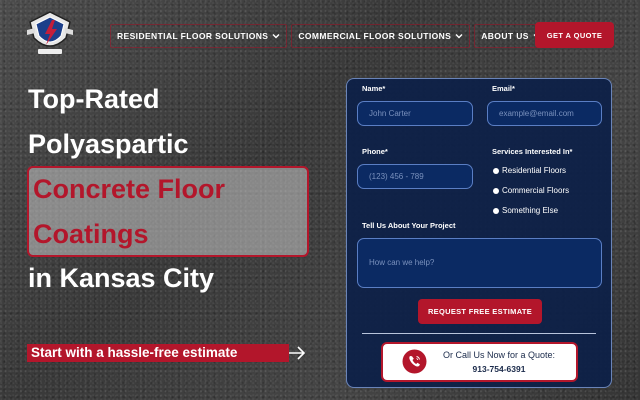 Image resolution: width=640 pixels, height=400 pixels. Describe the element at coordinates (297, 353) in the screenshot. I see `arrow-right-icon` at that location.